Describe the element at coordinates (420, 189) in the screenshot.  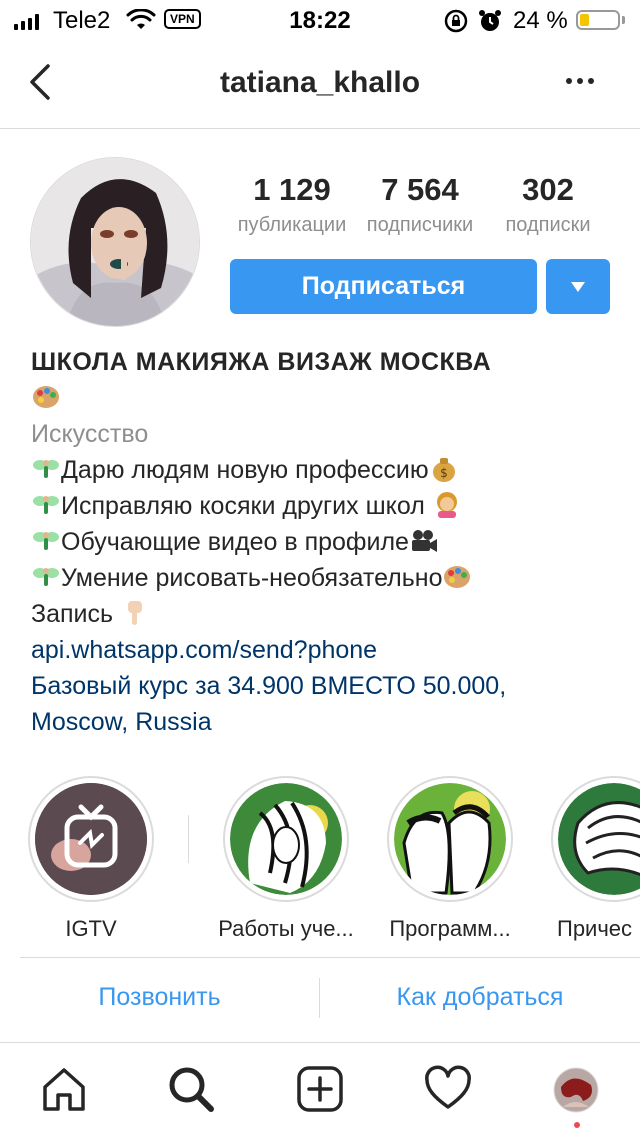
I see `followers-count: 7 564` at that location.